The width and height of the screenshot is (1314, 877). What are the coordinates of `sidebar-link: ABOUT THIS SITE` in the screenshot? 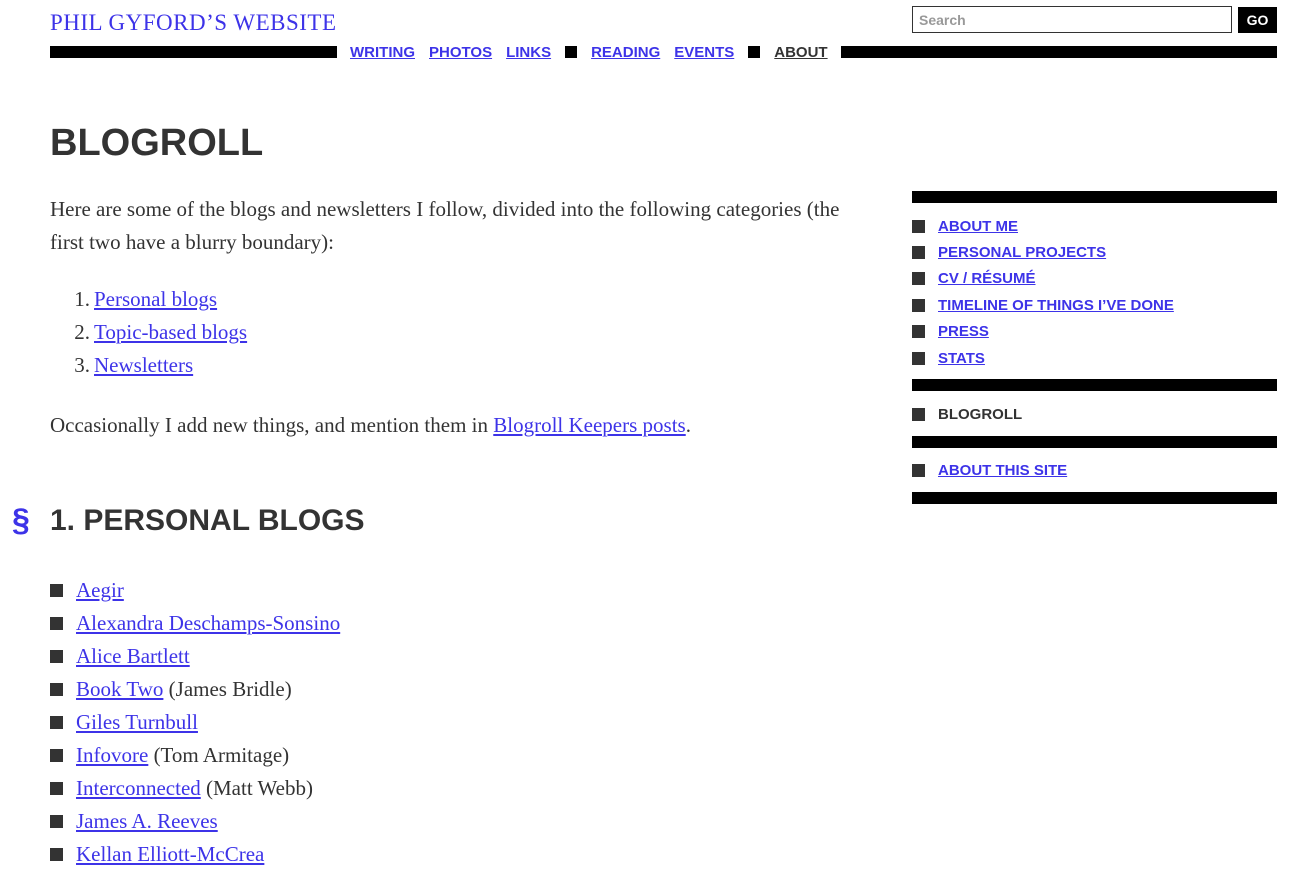 It's located at (1002, 470).